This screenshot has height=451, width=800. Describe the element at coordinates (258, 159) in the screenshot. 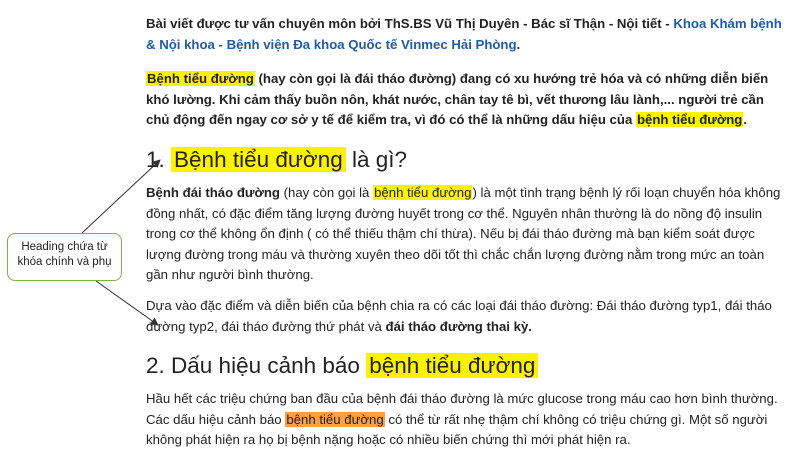

I see `heading-keyword-highlight: Bệnh tiểu đường` at that location.